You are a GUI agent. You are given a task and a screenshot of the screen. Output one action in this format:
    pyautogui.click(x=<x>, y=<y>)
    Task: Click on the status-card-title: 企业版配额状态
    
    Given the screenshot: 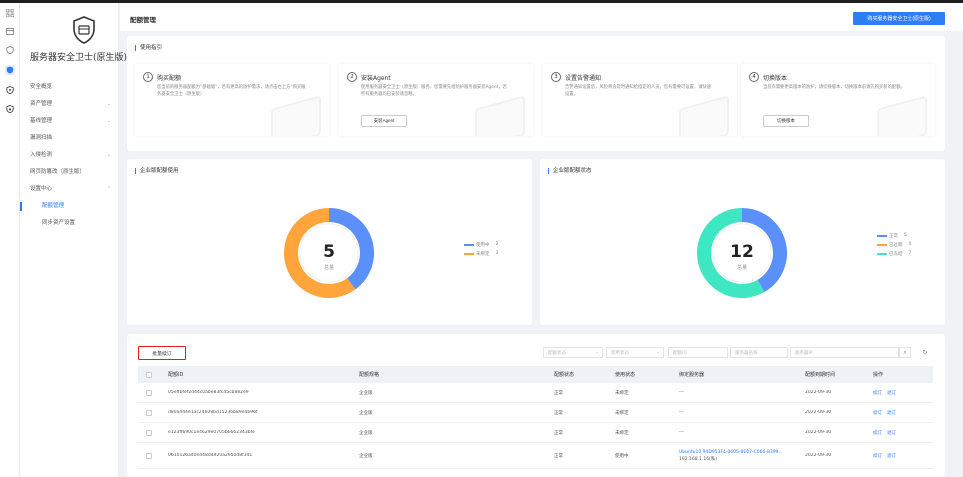 What is the action you would take?
    pyautogui.click(x=570, y=171)
    